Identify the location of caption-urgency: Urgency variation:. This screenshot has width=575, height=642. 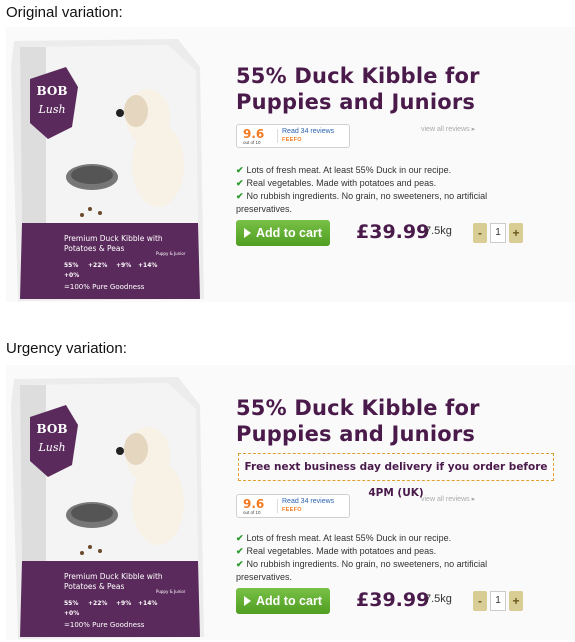
(66, 348).